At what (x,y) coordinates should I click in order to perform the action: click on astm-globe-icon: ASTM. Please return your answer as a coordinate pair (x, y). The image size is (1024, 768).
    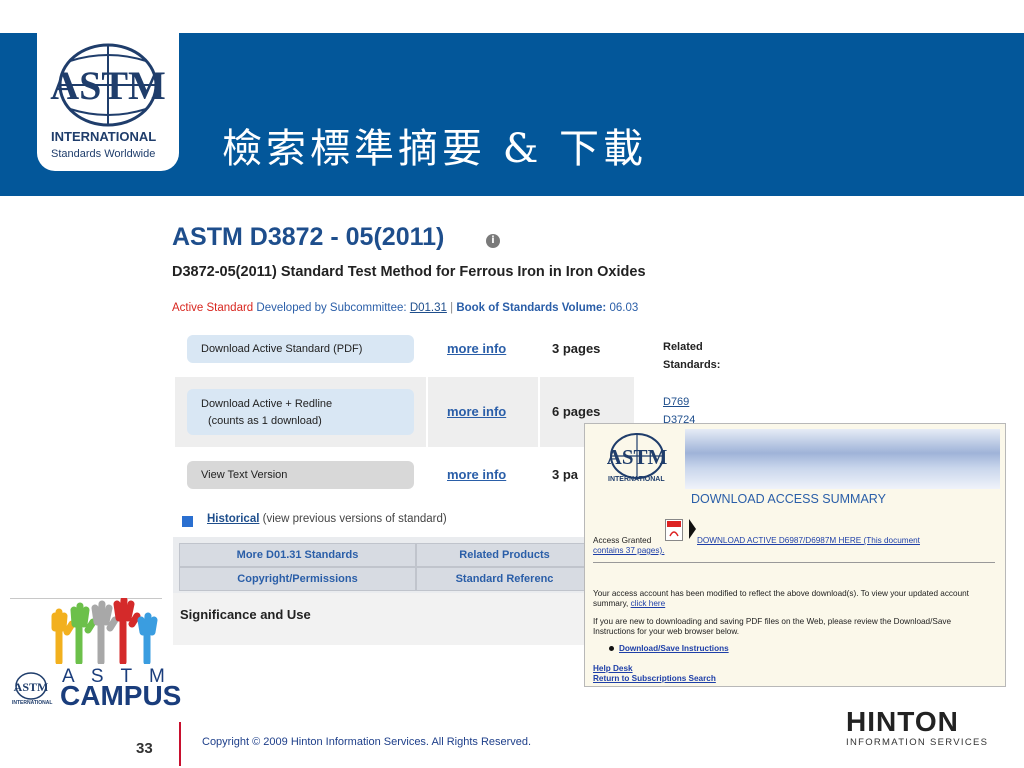
    Looking at the image, I should click on (108, 85).